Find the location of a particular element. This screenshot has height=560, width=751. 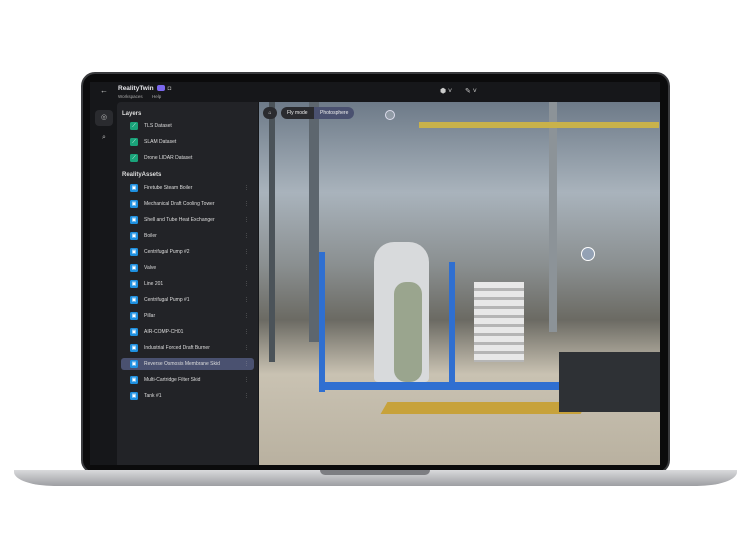

cube-view-icon: ⬢ ˅ is located at coordinates (446, 91).